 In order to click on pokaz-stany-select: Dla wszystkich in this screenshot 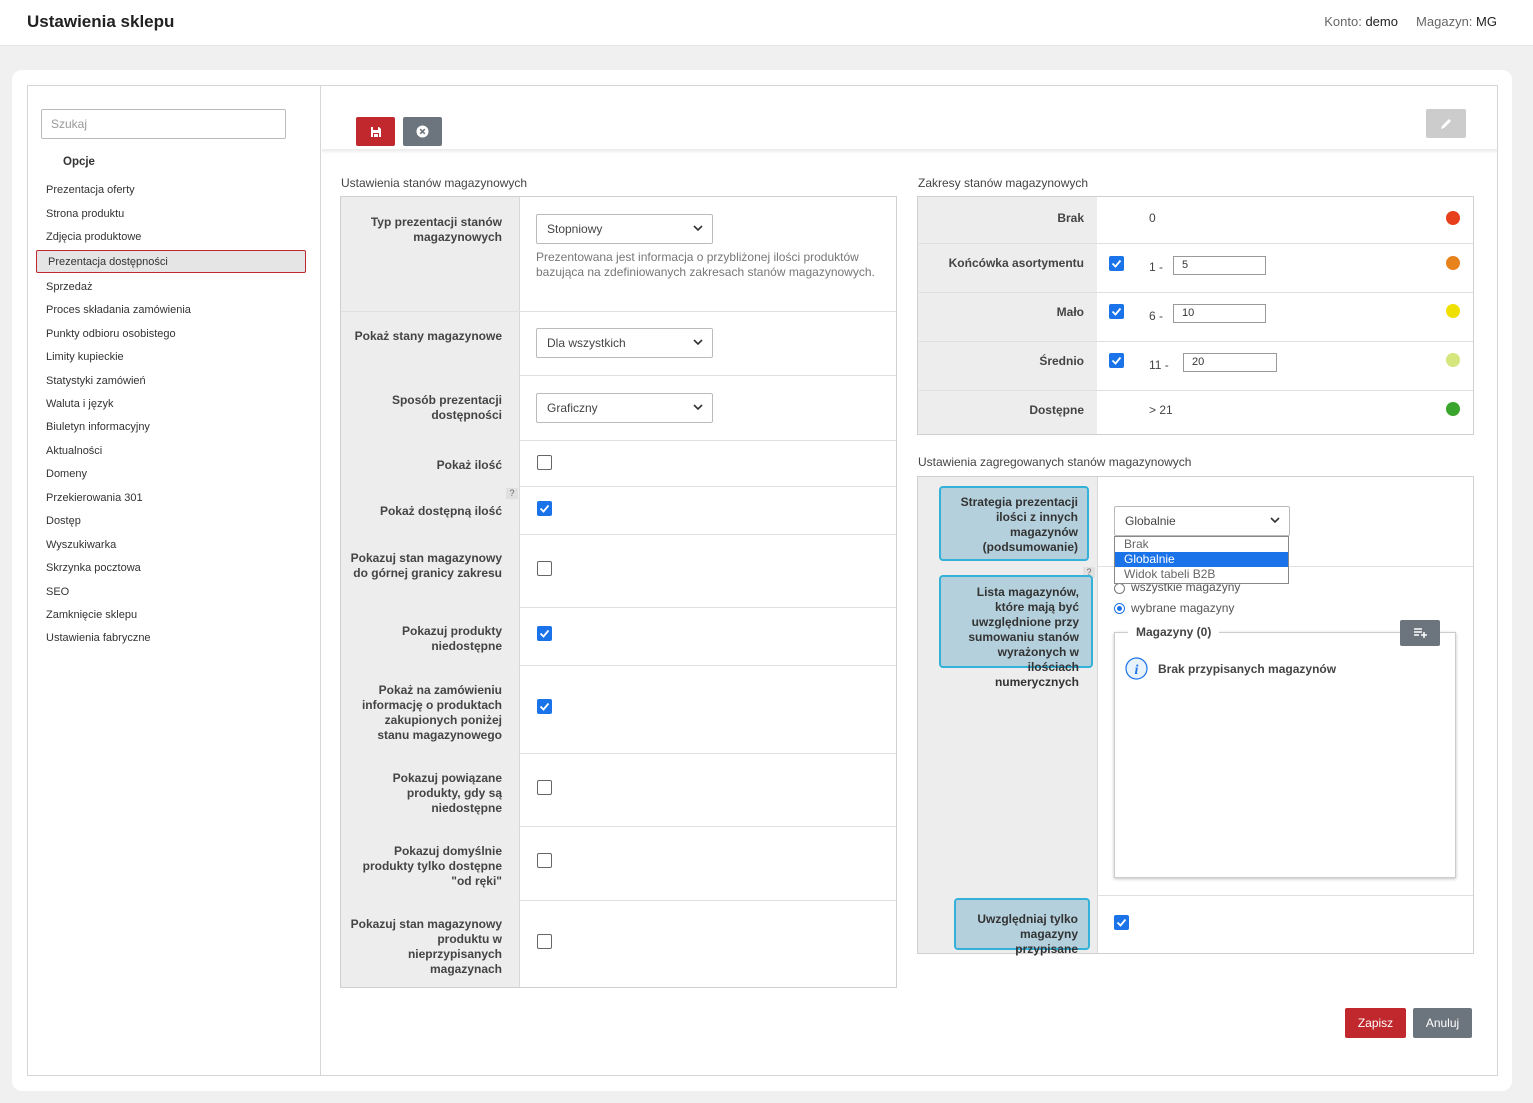, I will do `click(624, 343)`.